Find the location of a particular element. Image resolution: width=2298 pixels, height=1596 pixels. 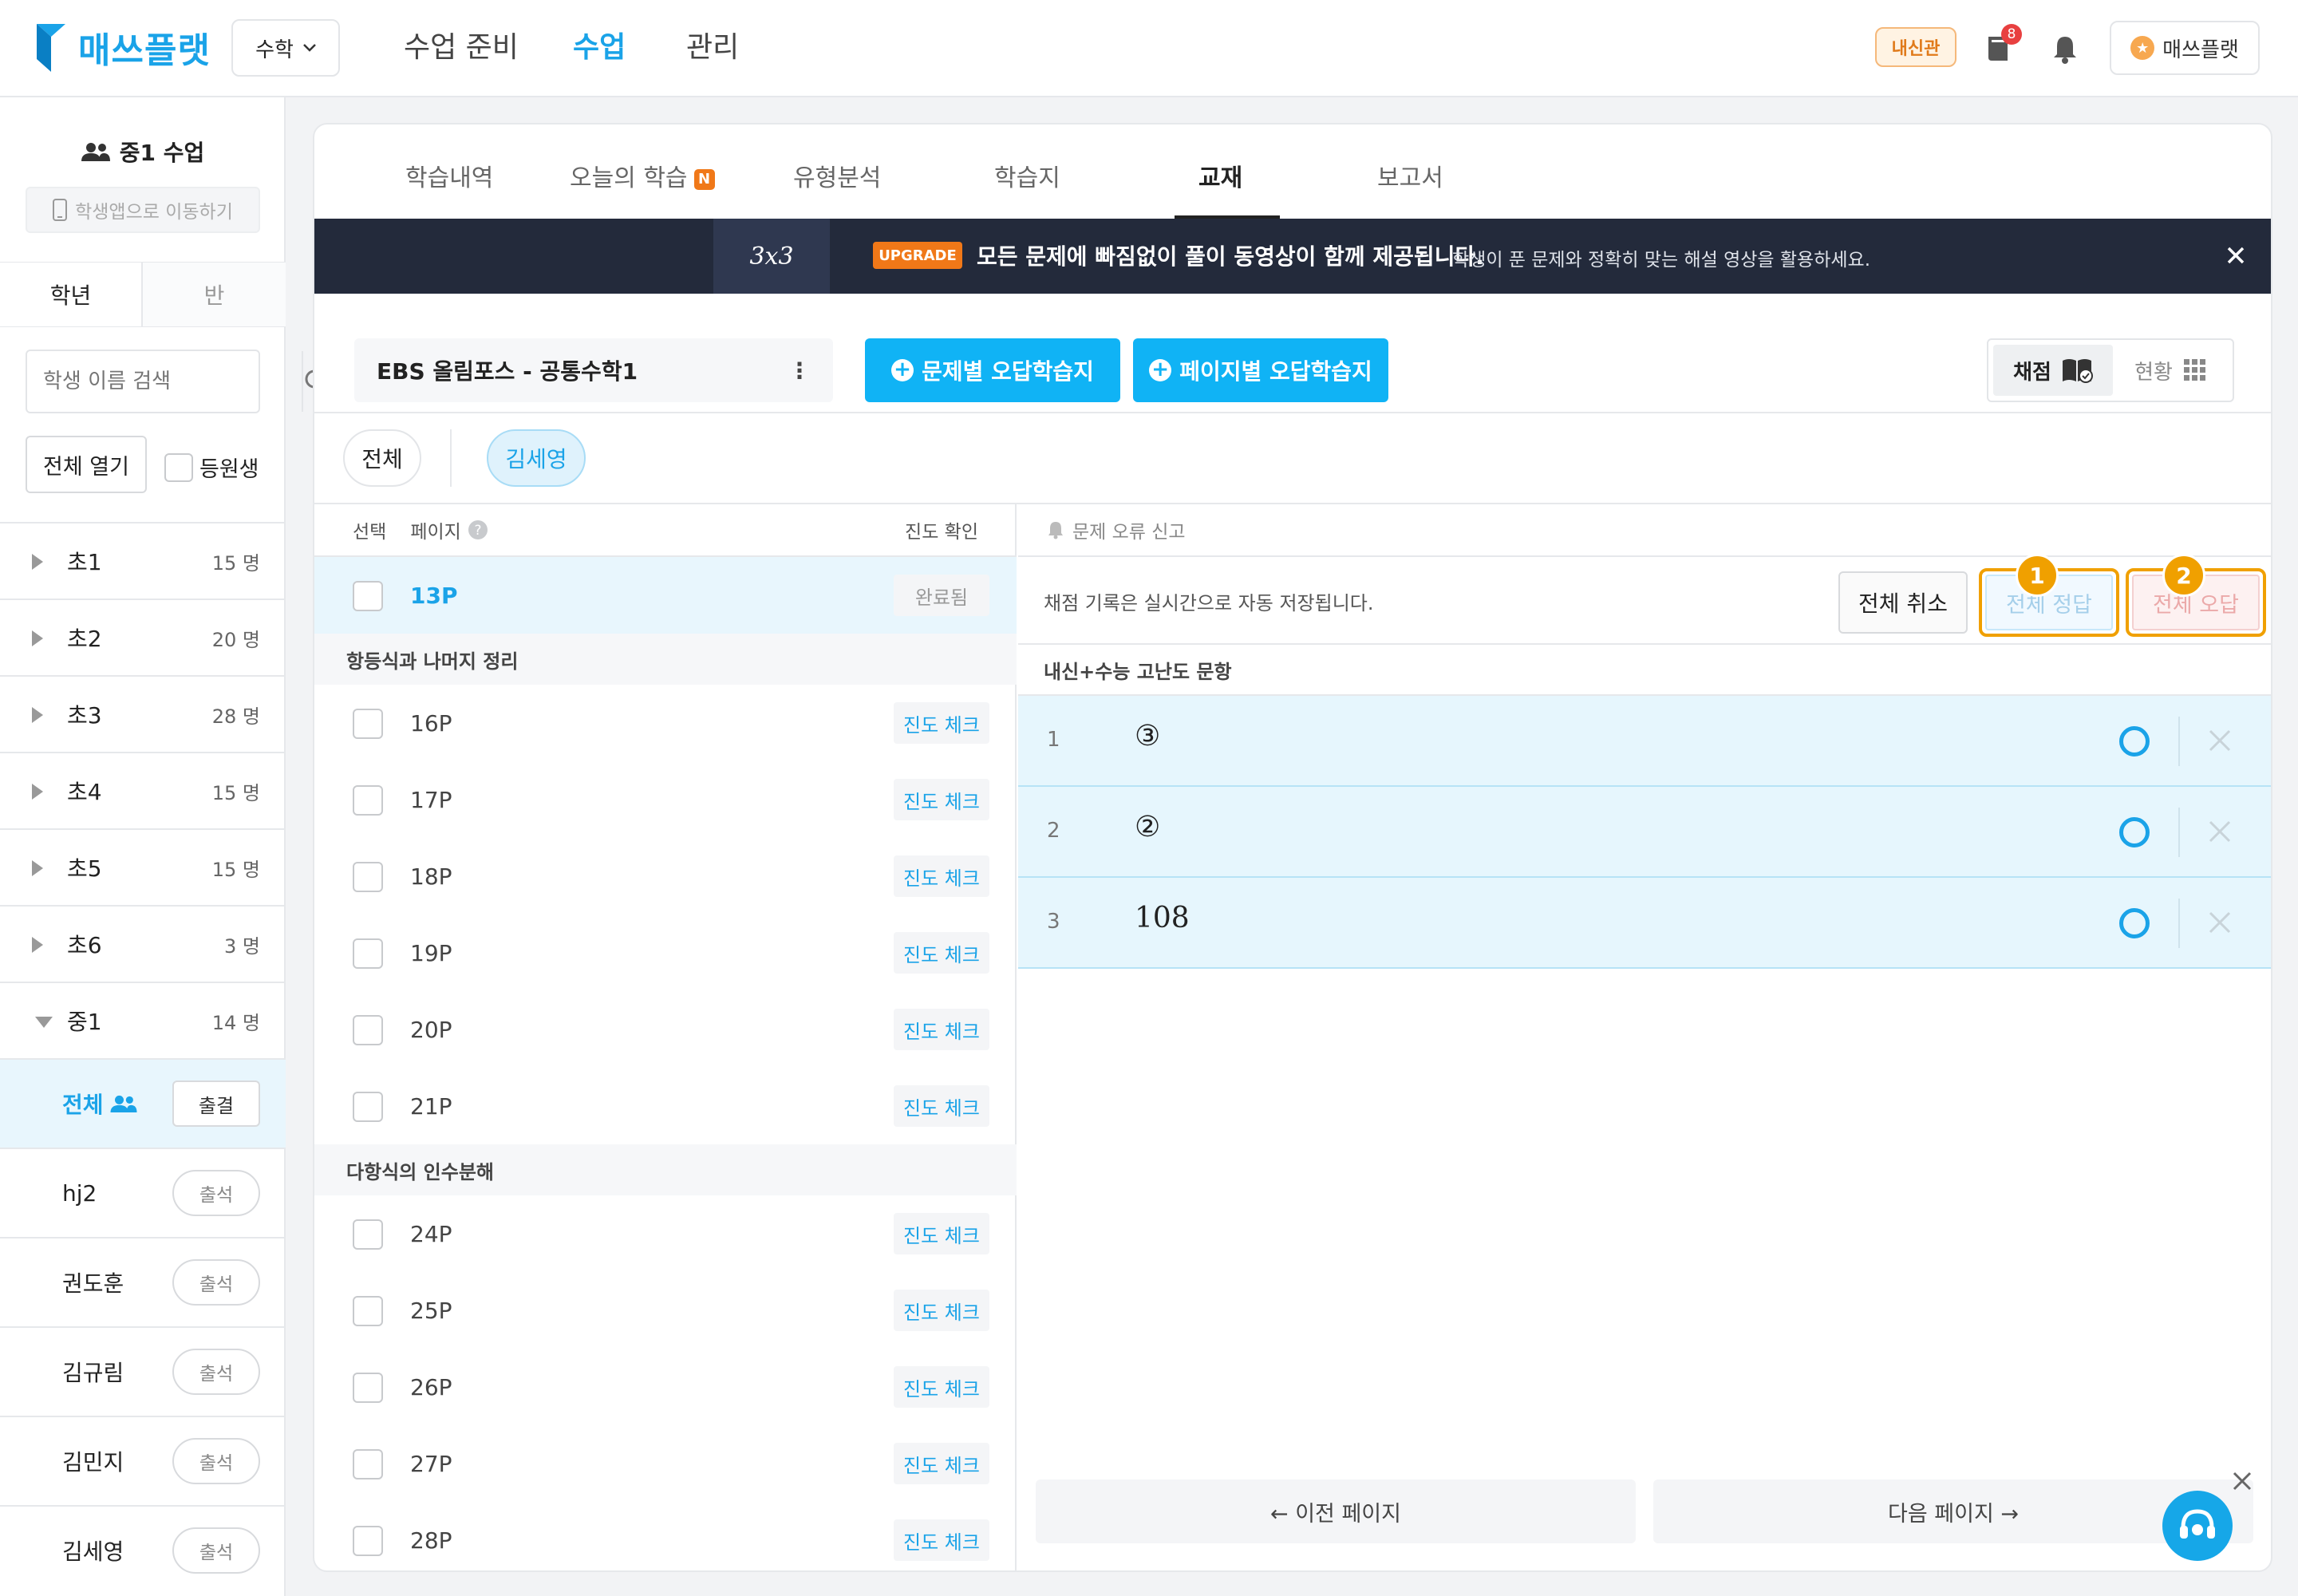

filter-chip-all: 전체 is located at coordinates (382, 458).